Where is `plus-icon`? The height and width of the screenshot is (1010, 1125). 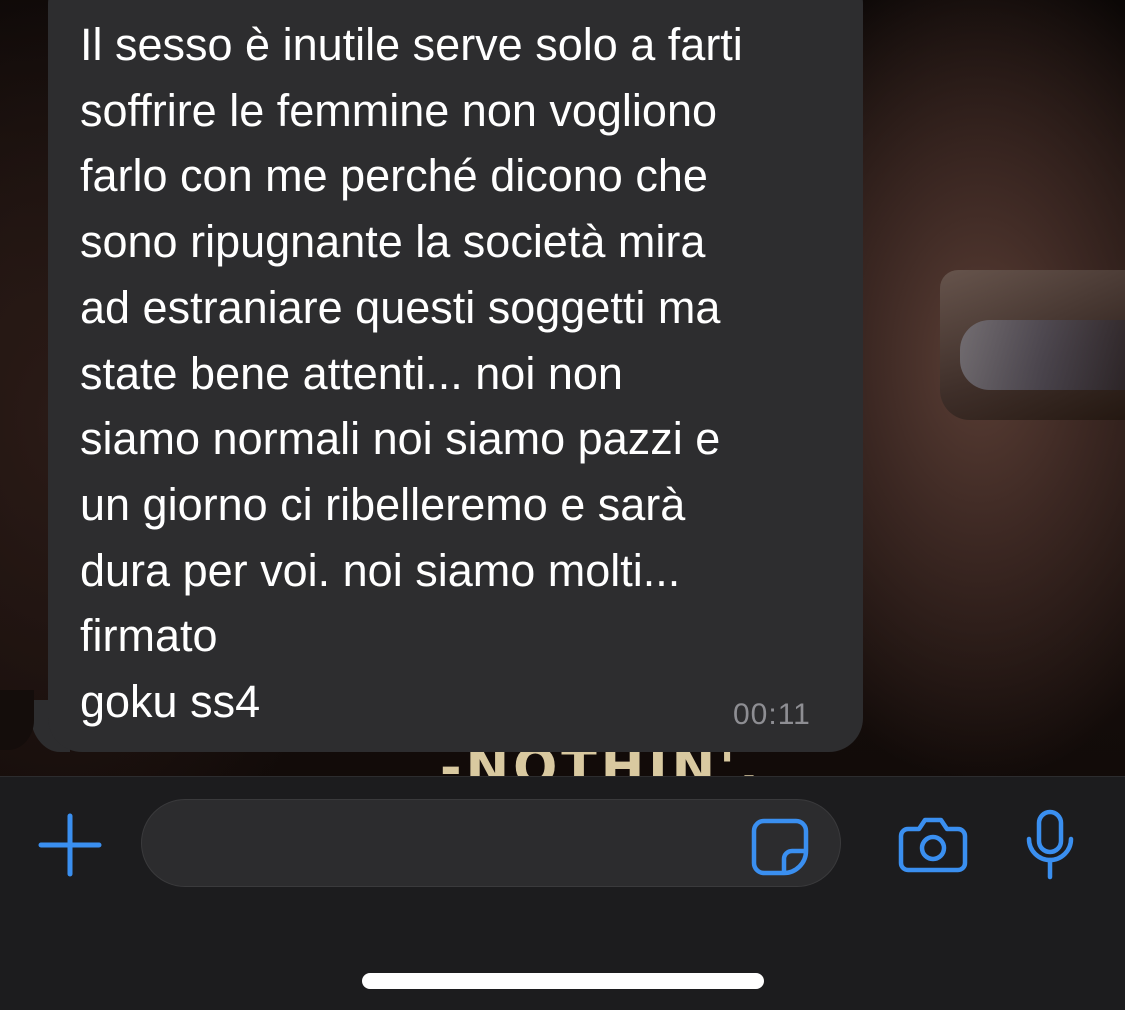 plus-icon is located at coordinates (70, 845).